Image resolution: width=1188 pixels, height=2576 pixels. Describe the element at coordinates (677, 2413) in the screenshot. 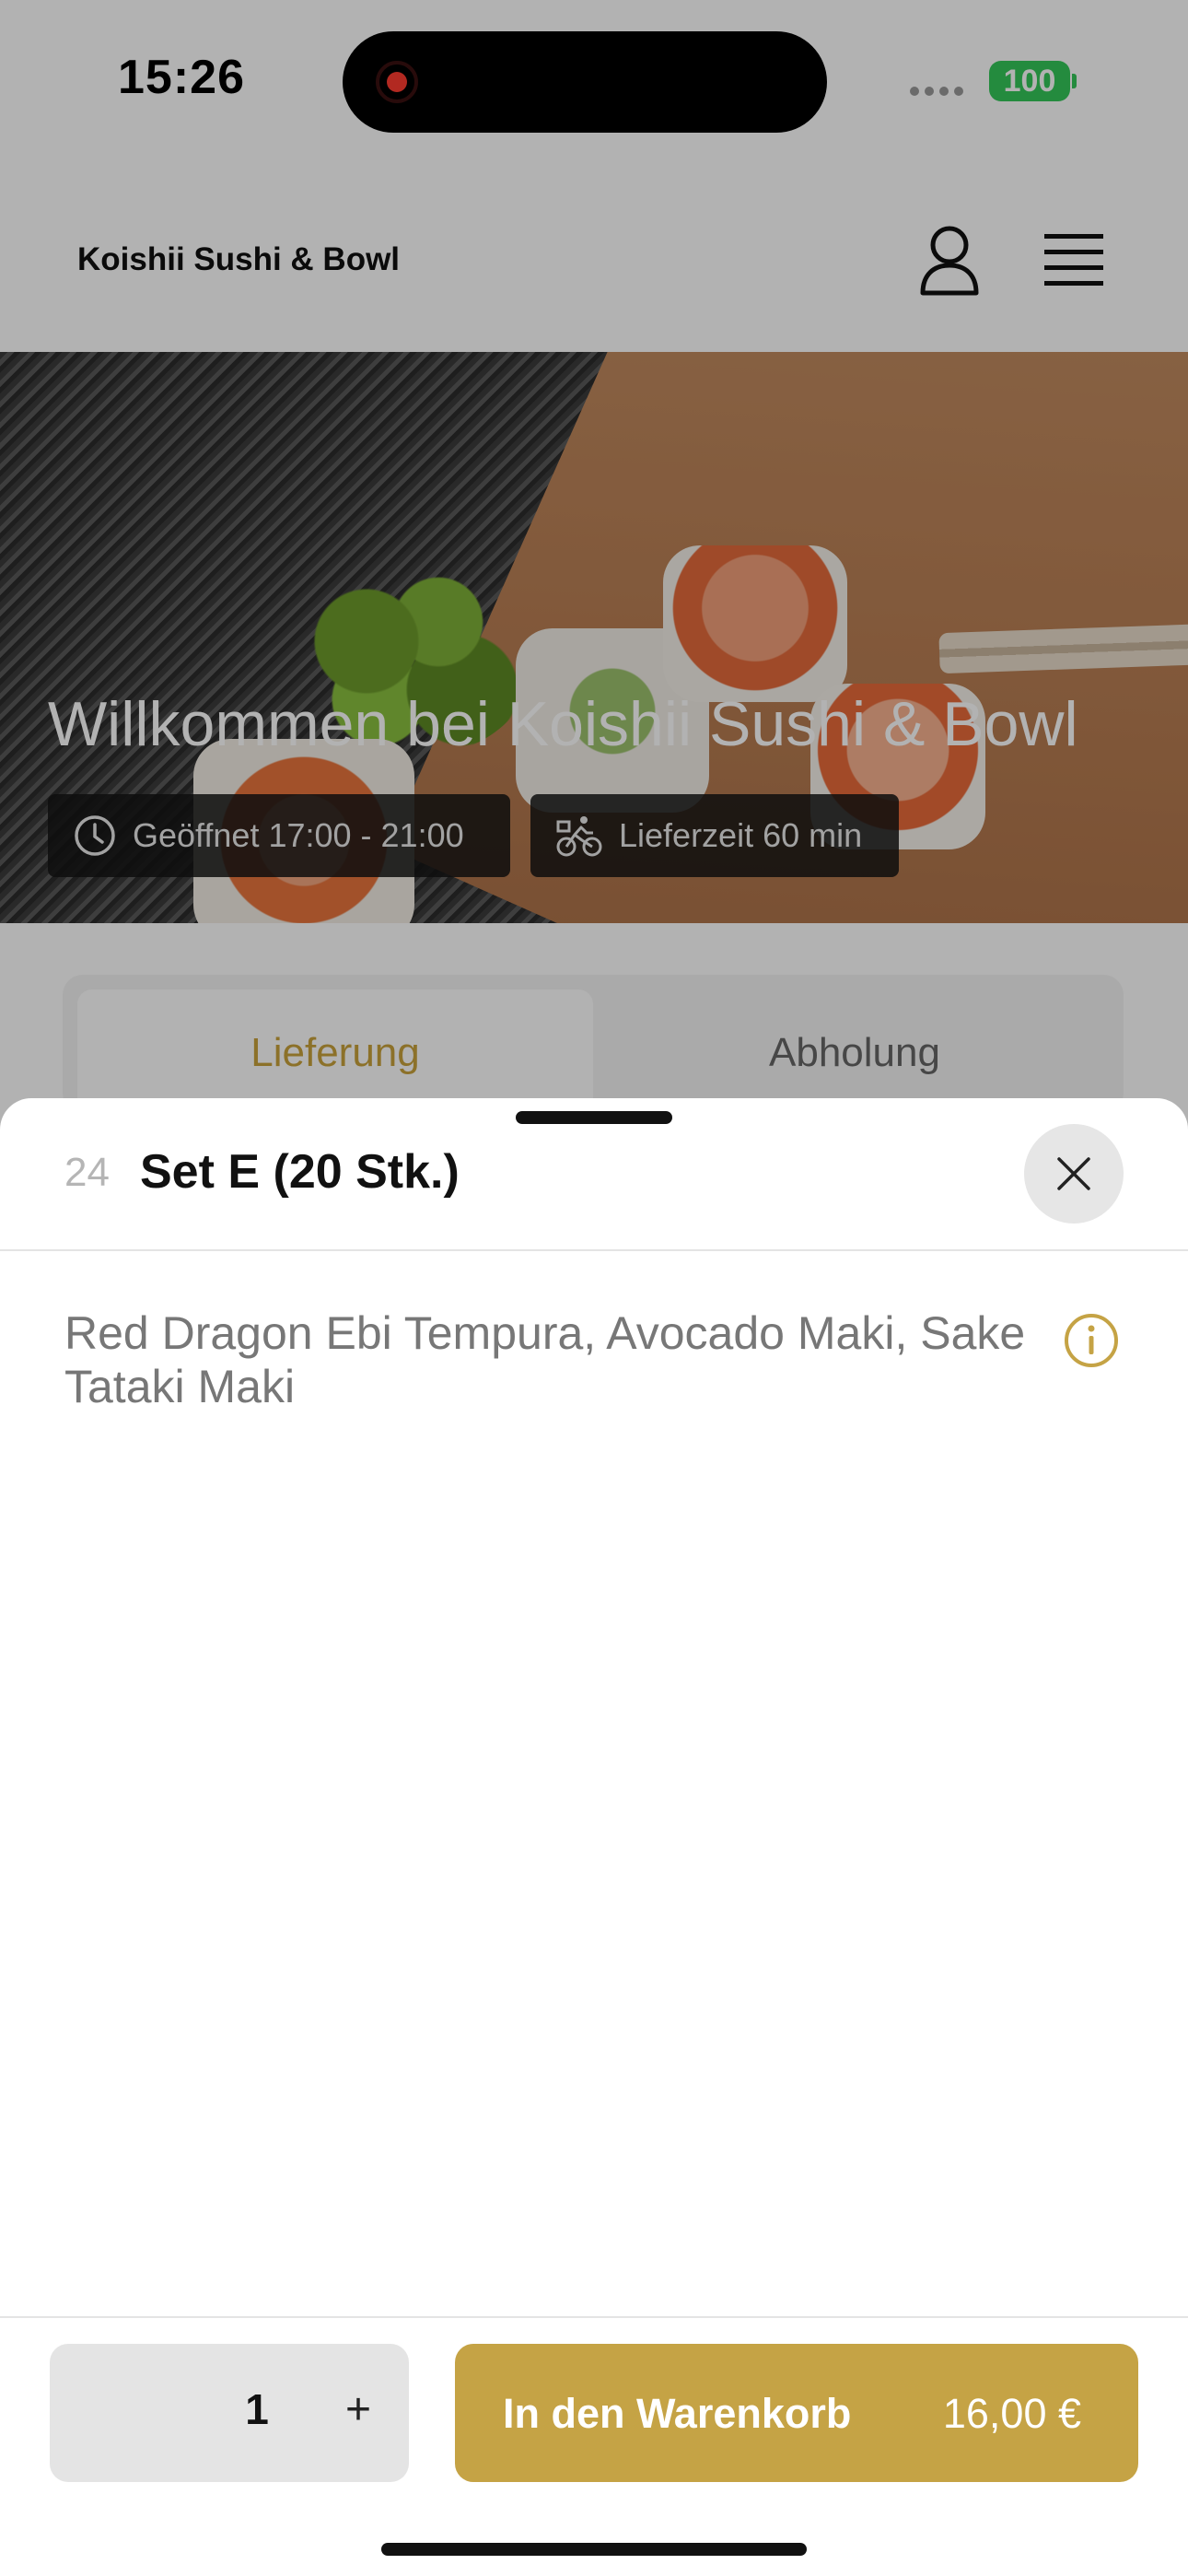

I see `add-to-cart-label: In den Warenkorb` at that location.